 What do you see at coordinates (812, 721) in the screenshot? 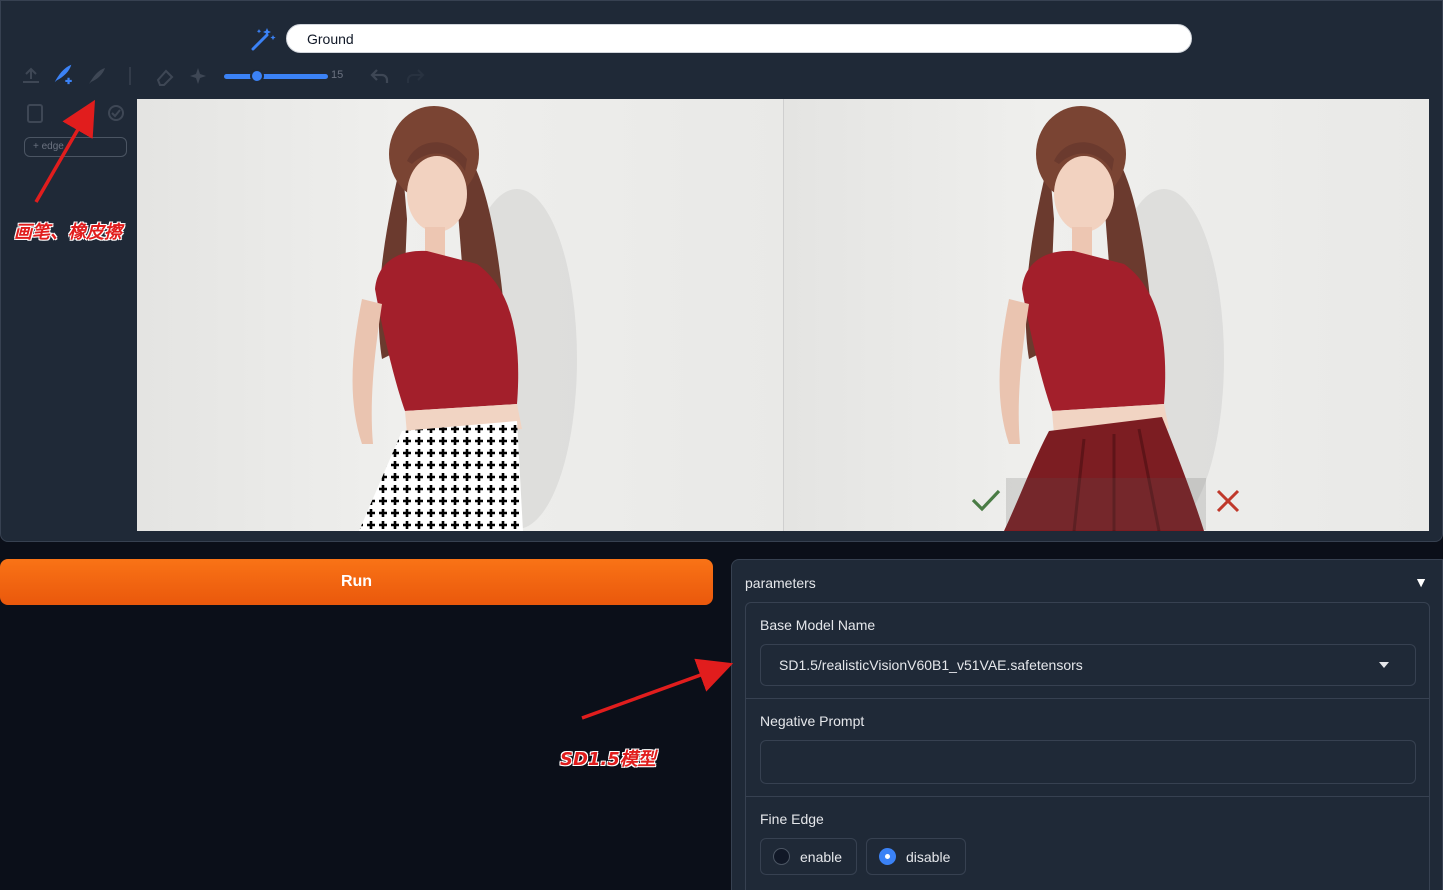
I see `negative-prompt-label: Negative Prompt` at bounding box center [812, 721].